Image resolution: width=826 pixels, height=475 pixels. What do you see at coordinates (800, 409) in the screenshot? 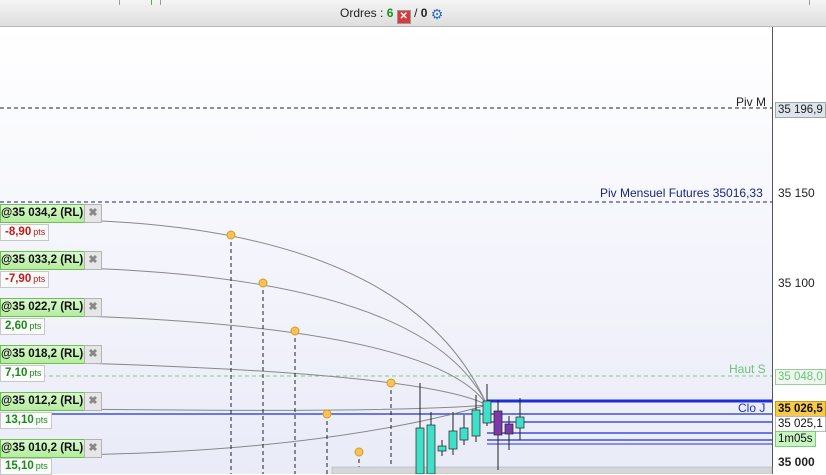
I see `clo-j-price-tag: 35 026,5` at bounding box center [800, 409].